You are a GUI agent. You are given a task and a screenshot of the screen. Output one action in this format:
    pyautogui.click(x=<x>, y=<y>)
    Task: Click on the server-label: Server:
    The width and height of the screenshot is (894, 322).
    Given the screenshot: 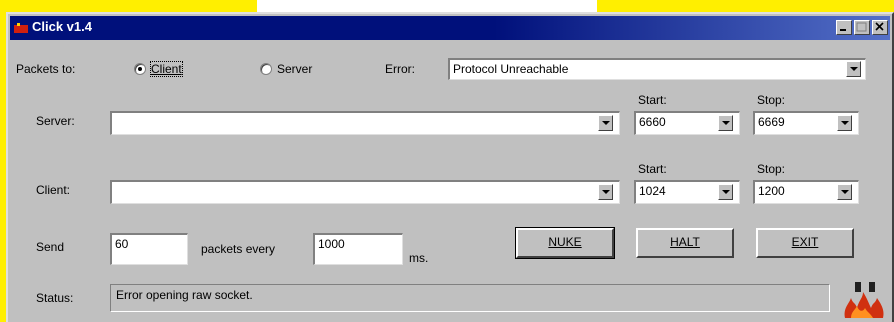 What is the action you would take?
    pyautogui.click(x=55, y=121)
    